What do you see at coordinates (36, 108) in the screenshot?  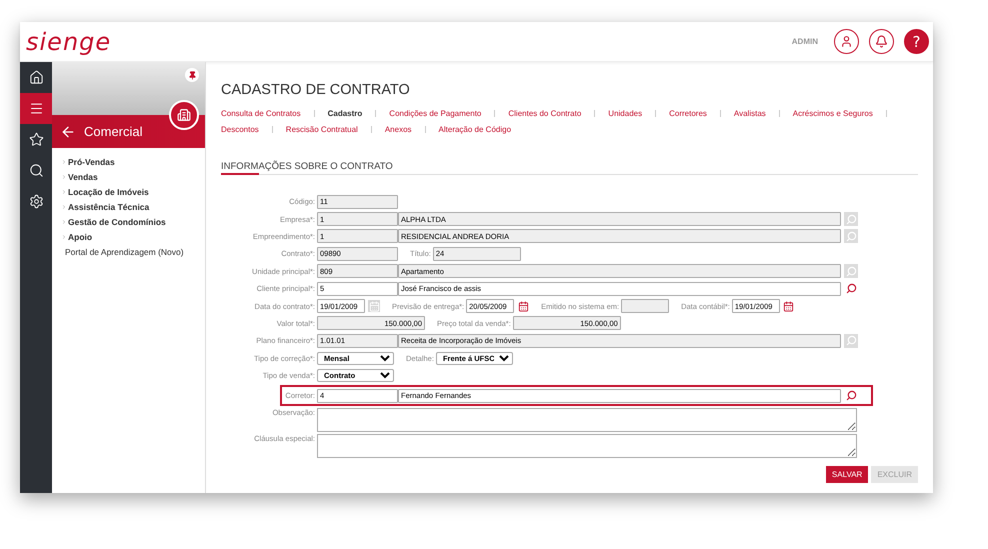 I see `menu-icon` at bounding box center [36, 108].